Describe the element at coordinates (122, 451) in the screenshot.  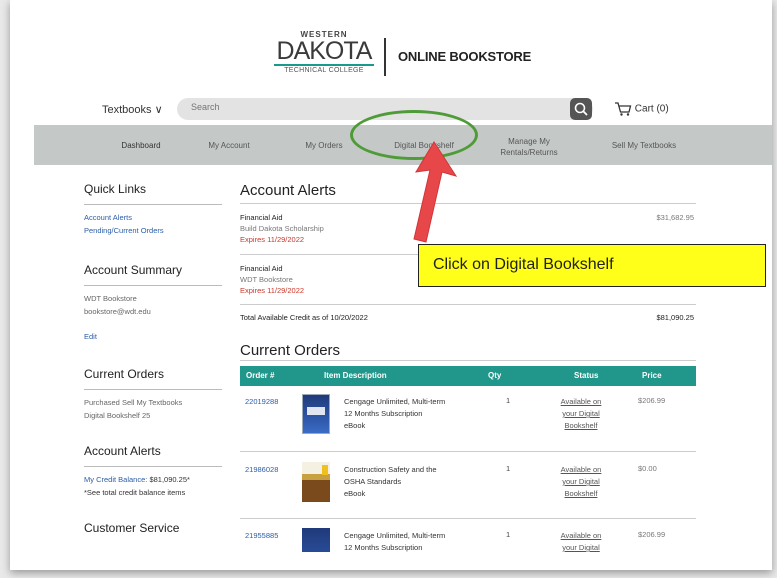
I see `account-alerts-side-title: Account Alerts` at that location.